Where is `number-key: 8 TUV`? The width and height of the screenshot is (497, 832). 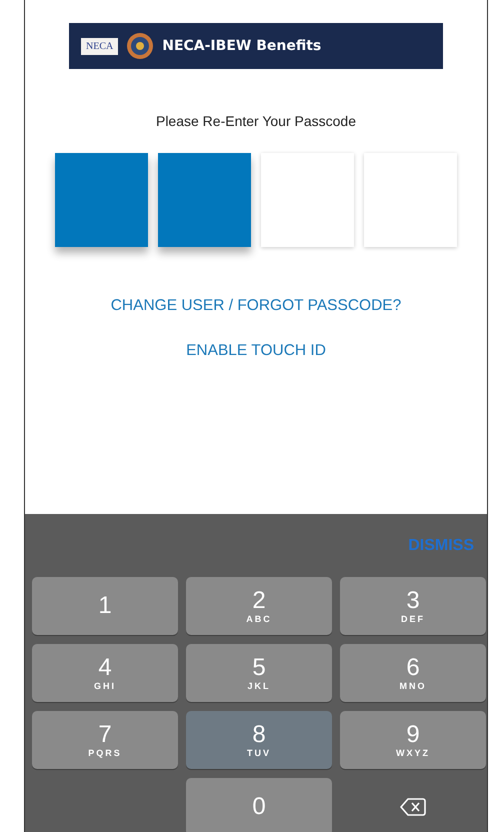 number-key: 8 TUV is located at coordinates (259, 740).